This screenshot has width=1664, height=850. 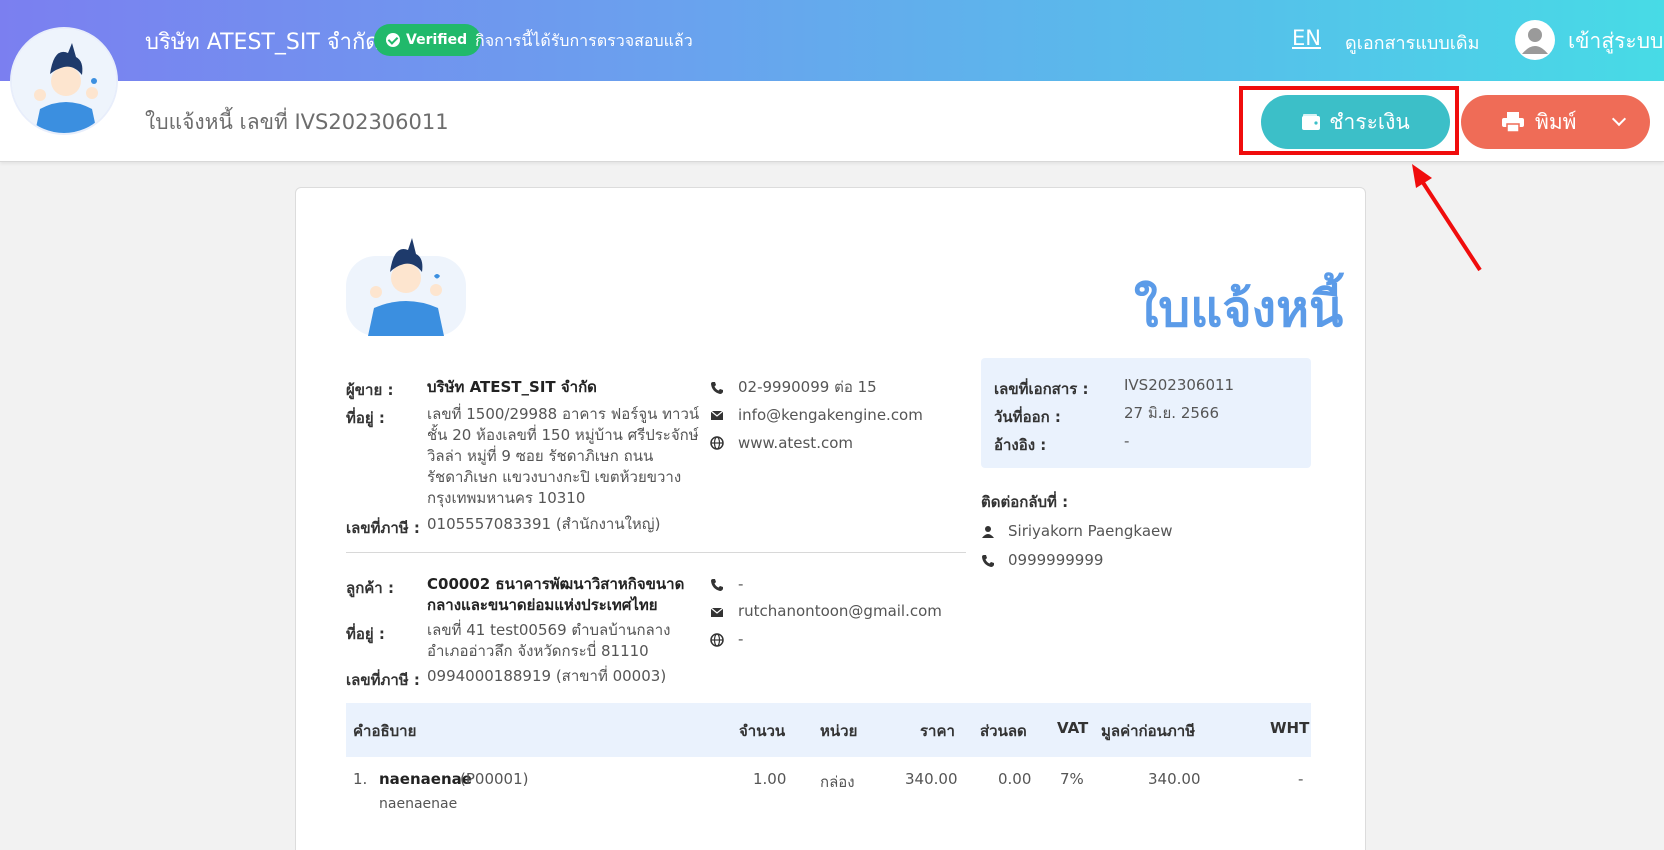 What do you see at coordinates (1041, 389) in the screenshot?
I see `doc-no-label: เลขที่เอกสาร :` at bounding box center [1041, 389].